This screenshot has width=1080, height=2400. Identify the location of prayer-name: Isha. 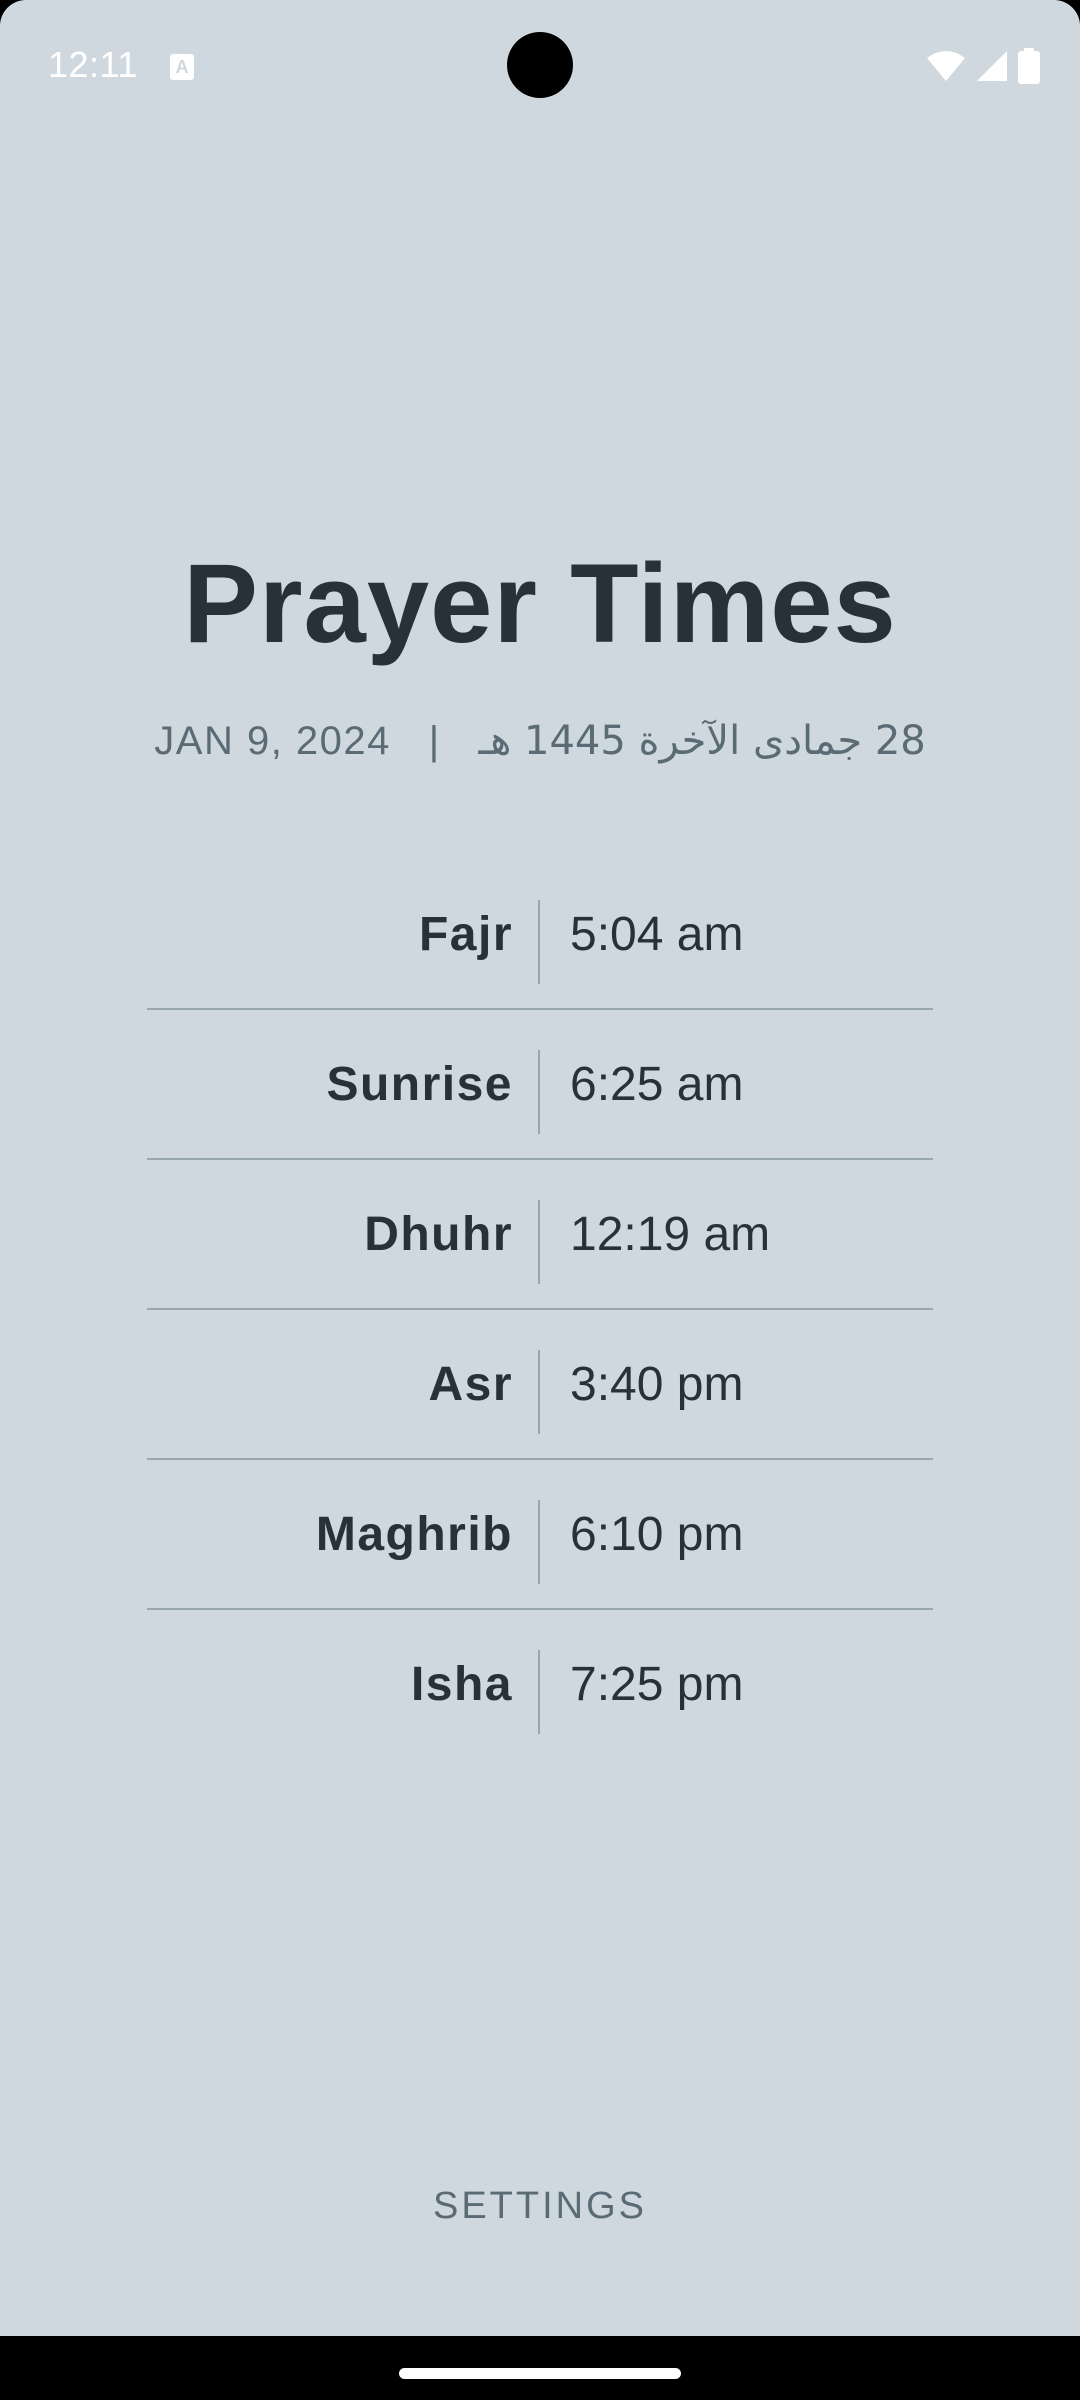
(461, 1684).